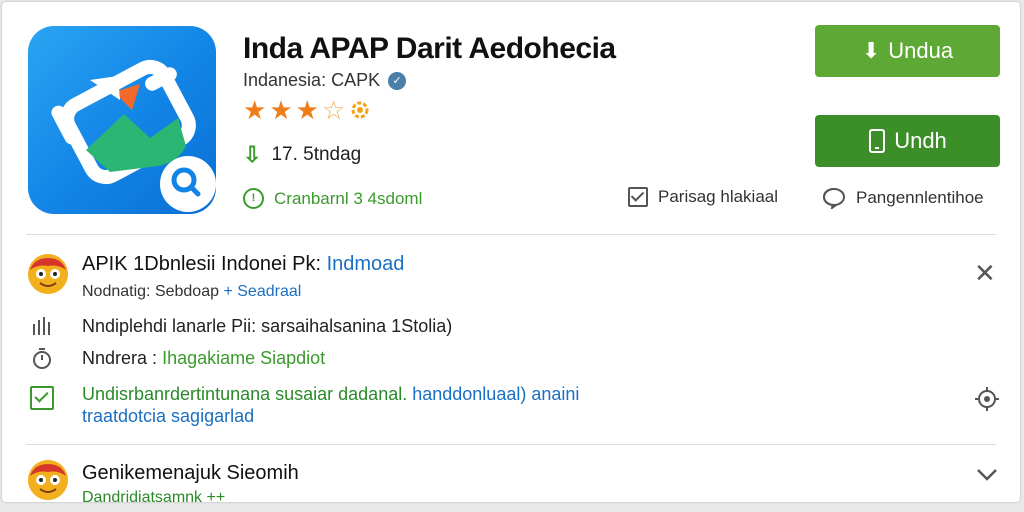 The image size is (1024, 512). I want to click on app-icon, so click(122, 120).